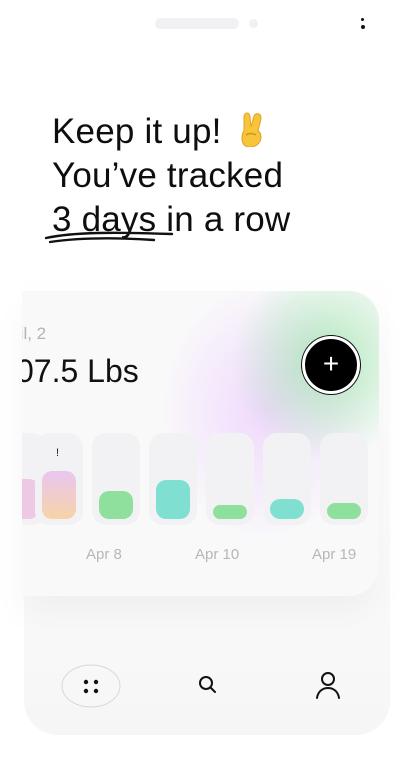 The height and width of the screenshot is (762, 413). What do you see at coordinates (80, 371) in the screenshot?
I see `weight-value: 07.5 Lbs` at bounding box center [80, 371].